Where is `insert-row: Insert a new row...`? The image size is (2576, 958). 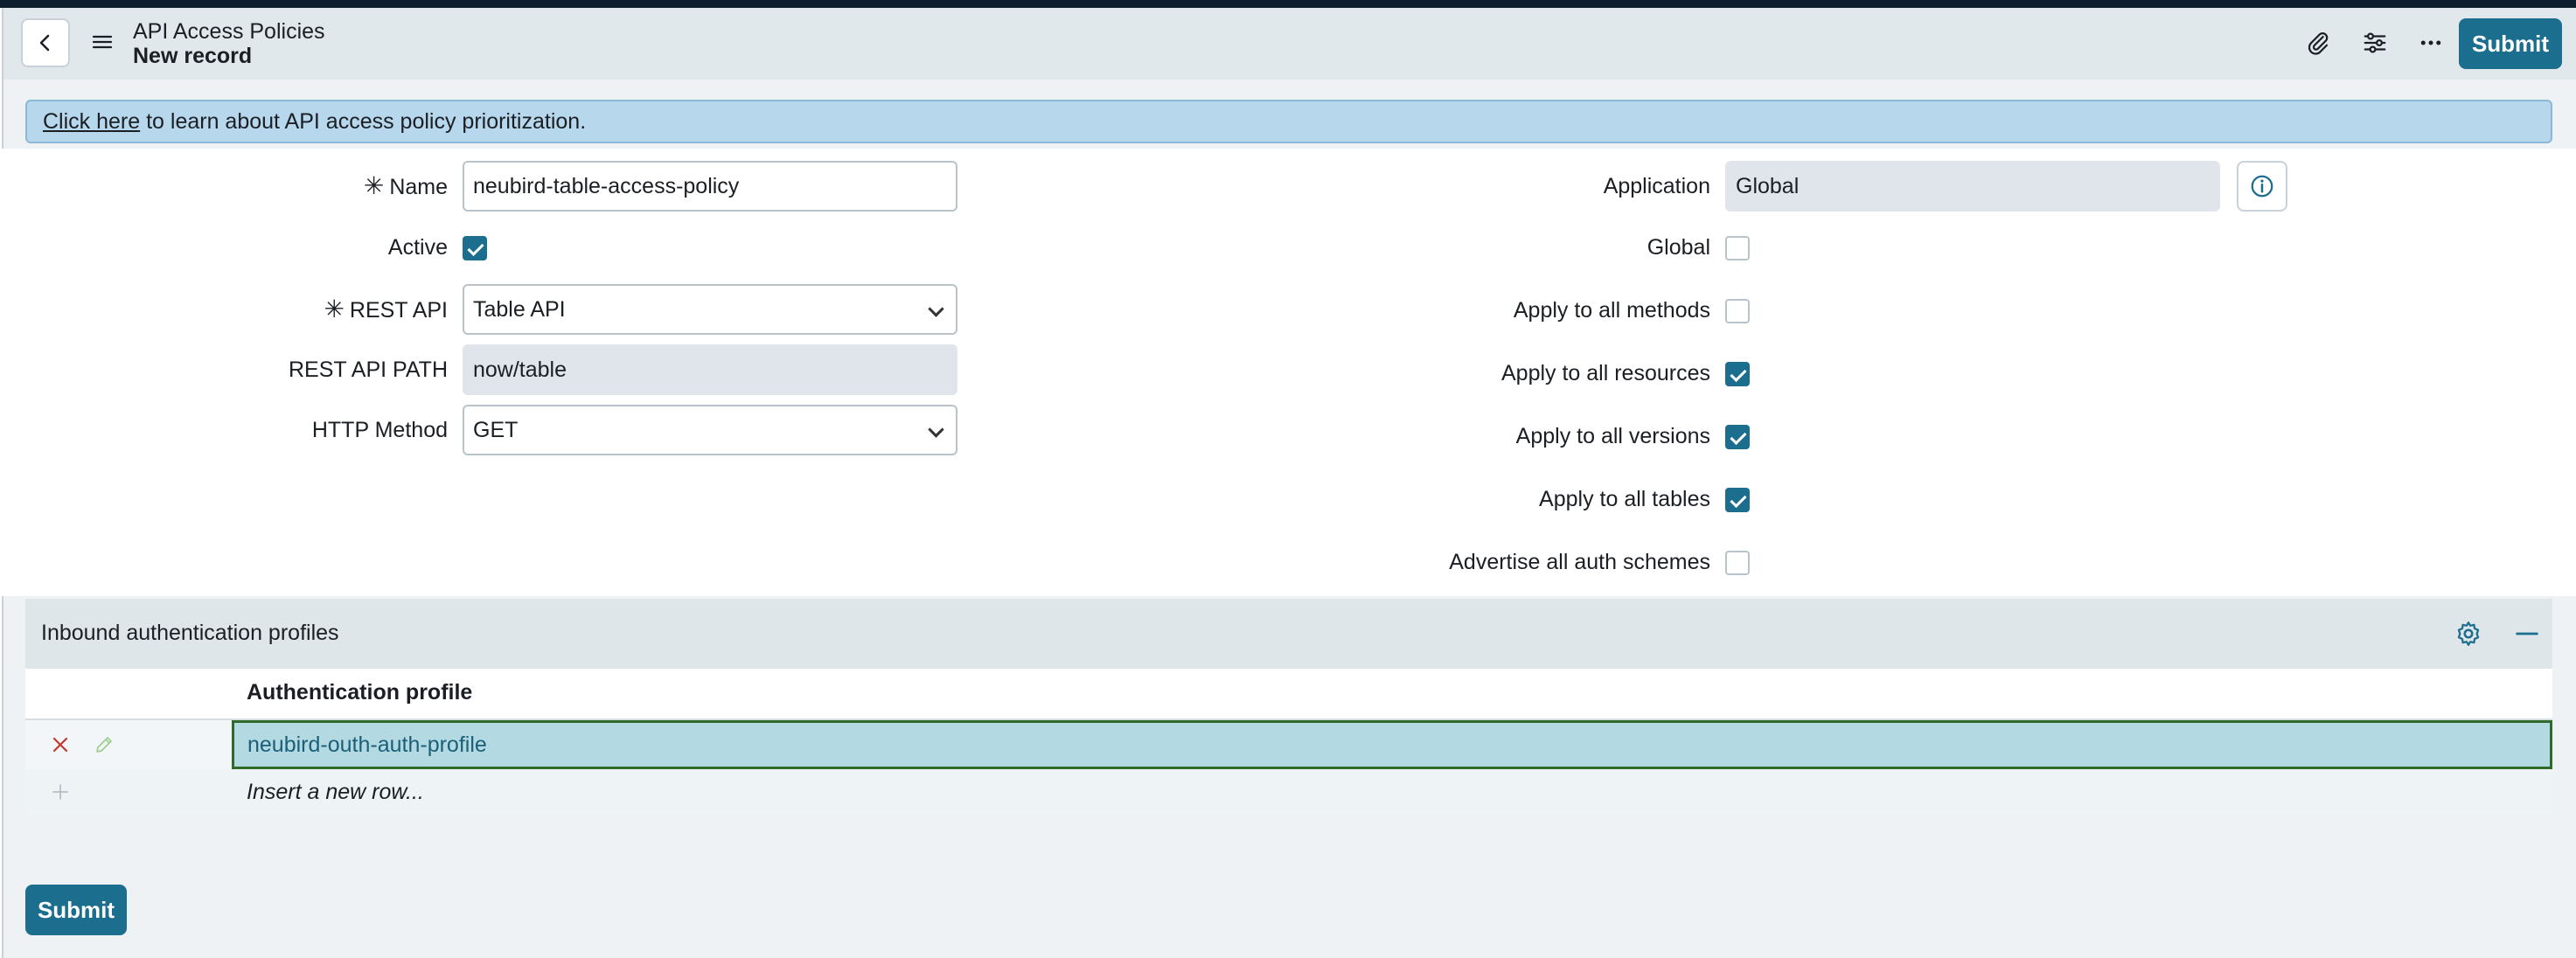 insert-row: Insert a new row... is located at coordinates (1288, 792).